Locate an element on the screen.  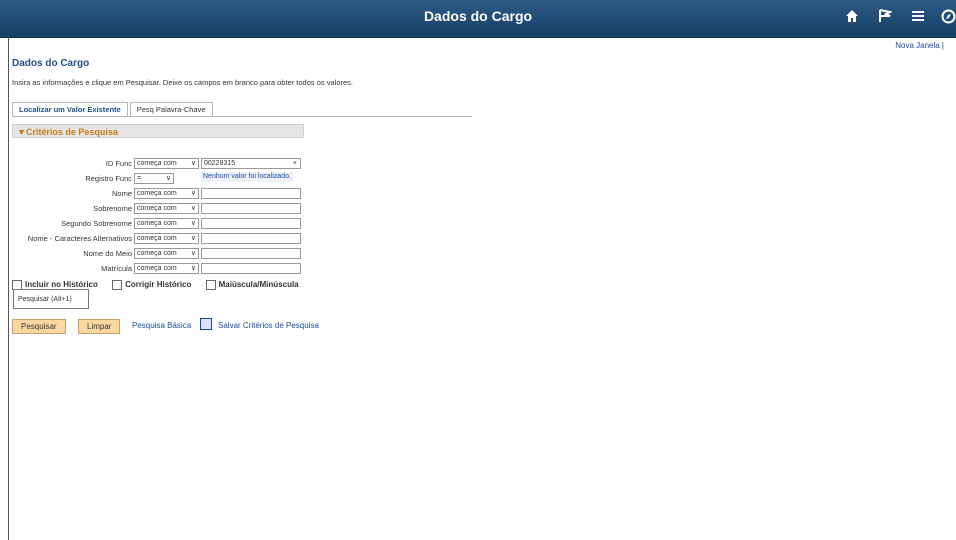
hamburger-icon is located at coordinates (918, 18).